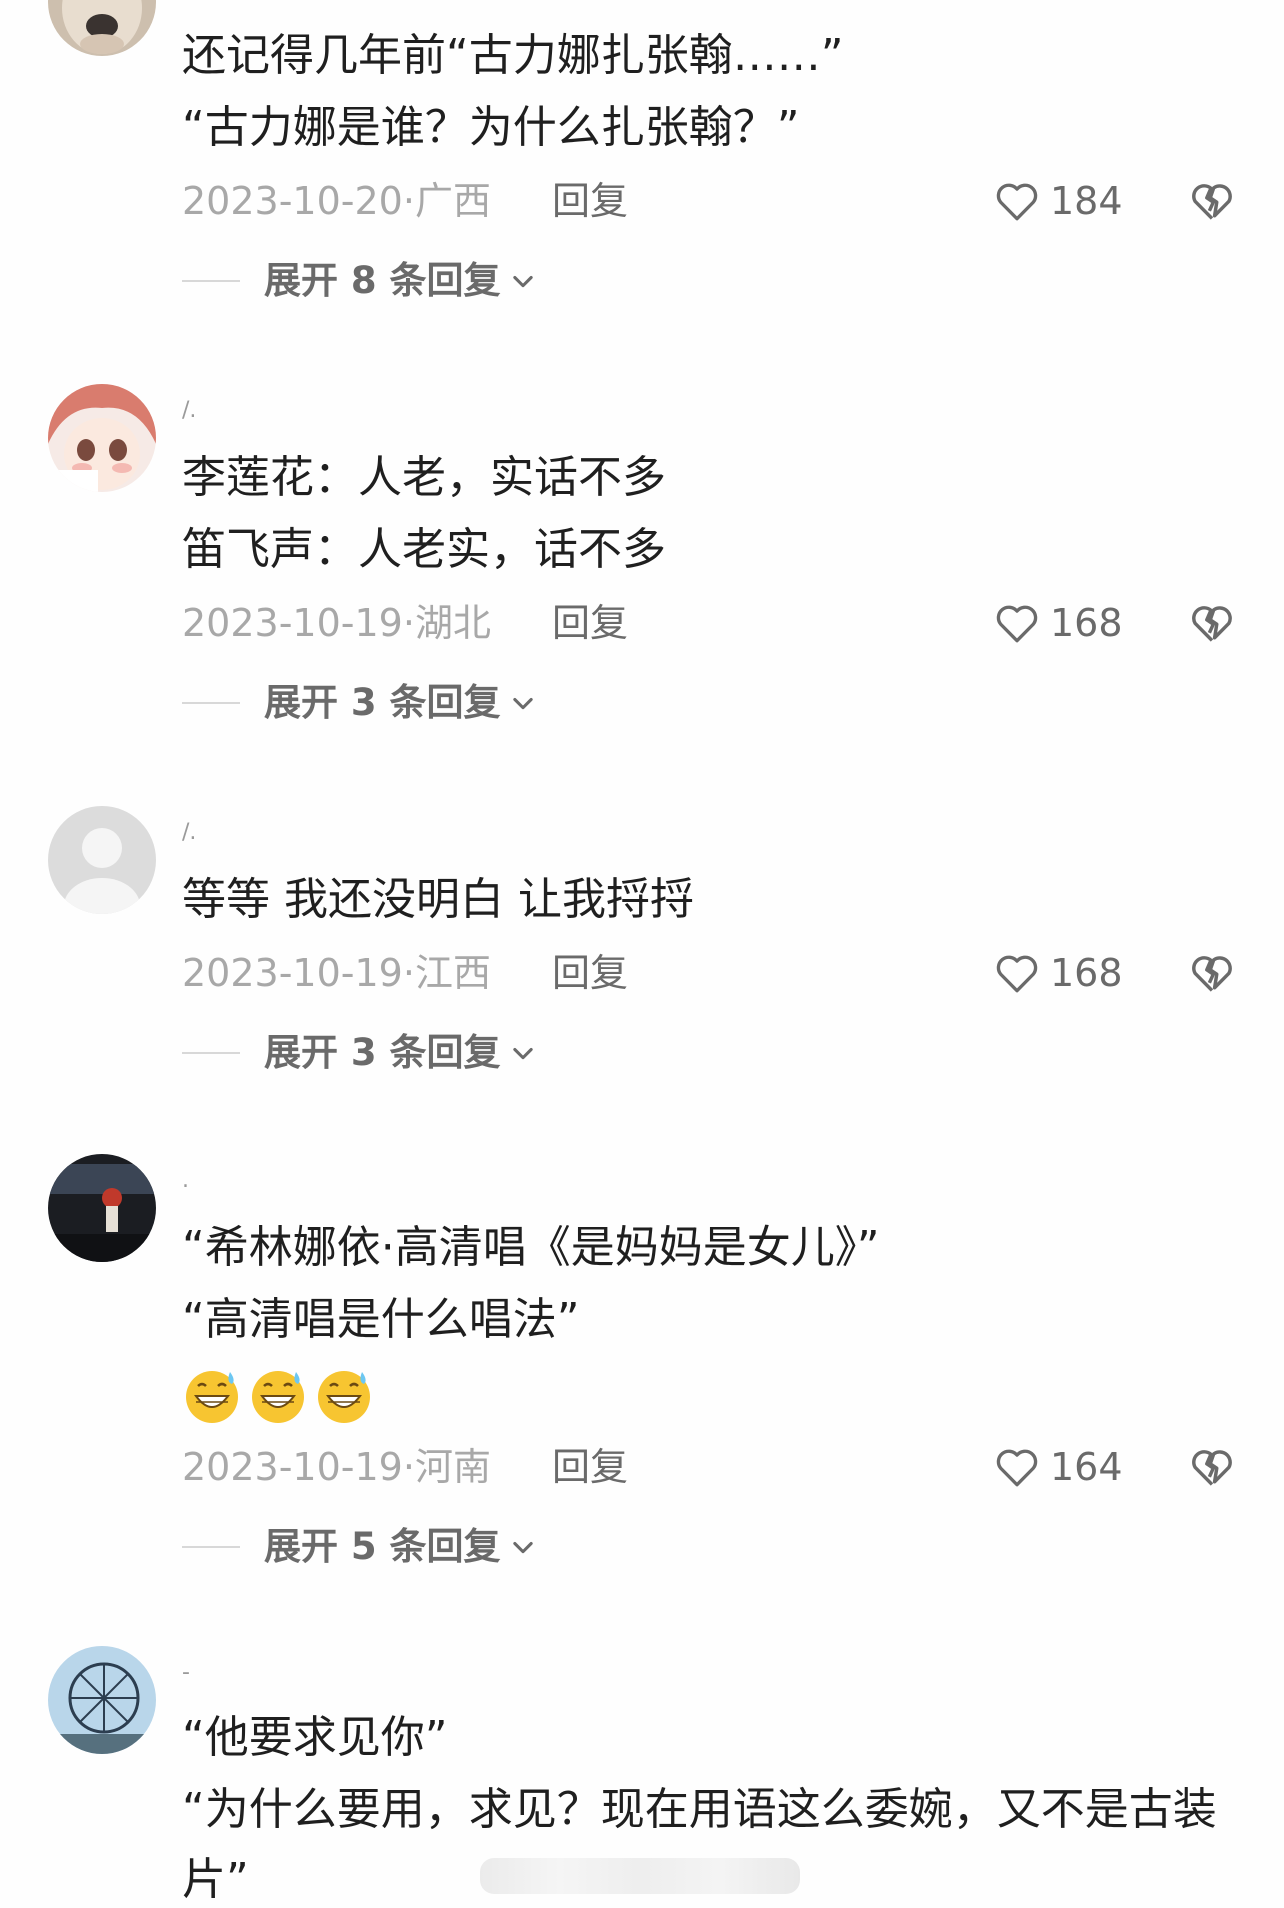  I want to click on comment-meta: 2023-10-19·江西, so click(336, 973).